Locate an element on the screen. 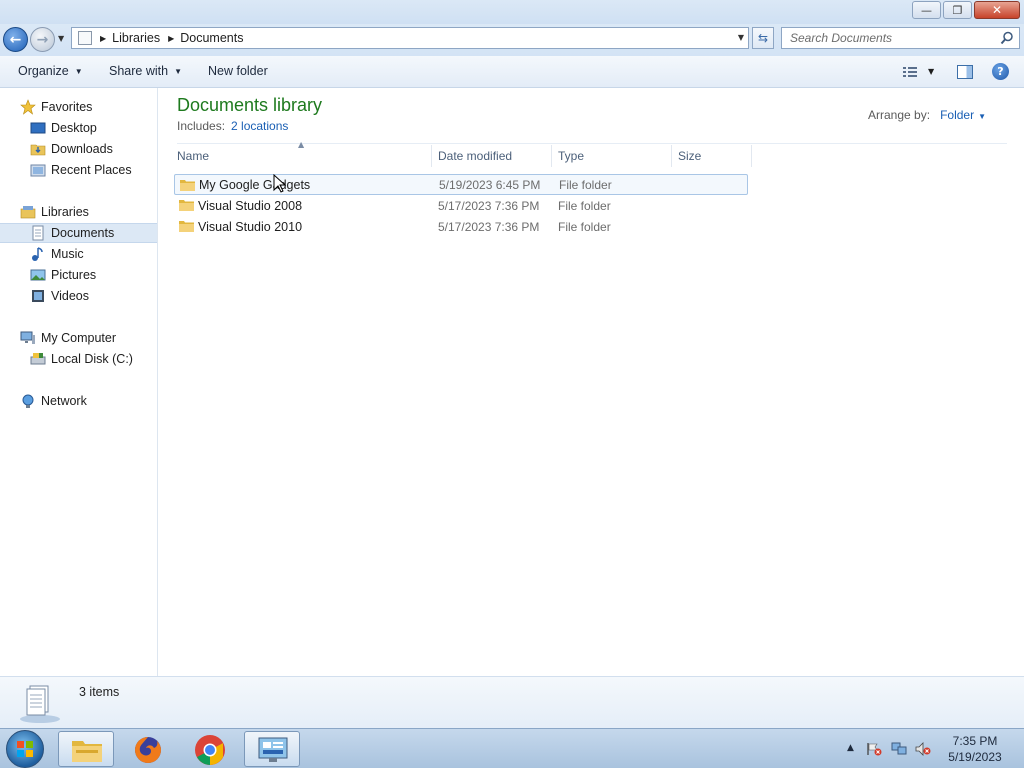 This screenshot has height=768, width=1024. recent-pages-dropdown-icon: ▼ is located at coordinates (61, 38).